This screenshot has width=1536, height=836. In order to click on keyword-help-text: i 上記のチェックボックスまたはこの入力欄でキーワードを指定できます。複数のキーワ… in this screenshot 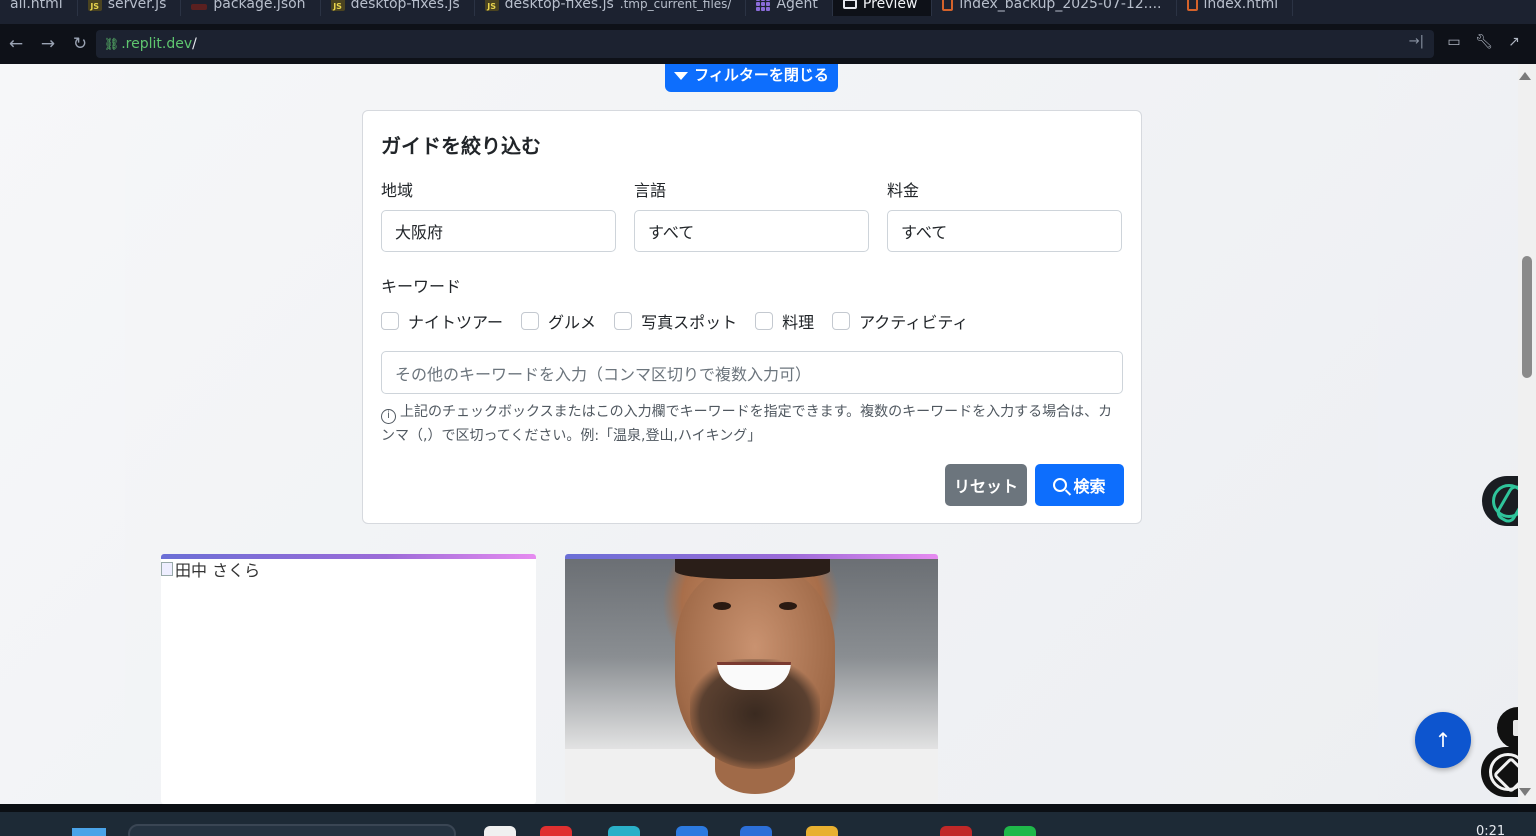, I will do `click(747, 424)`.